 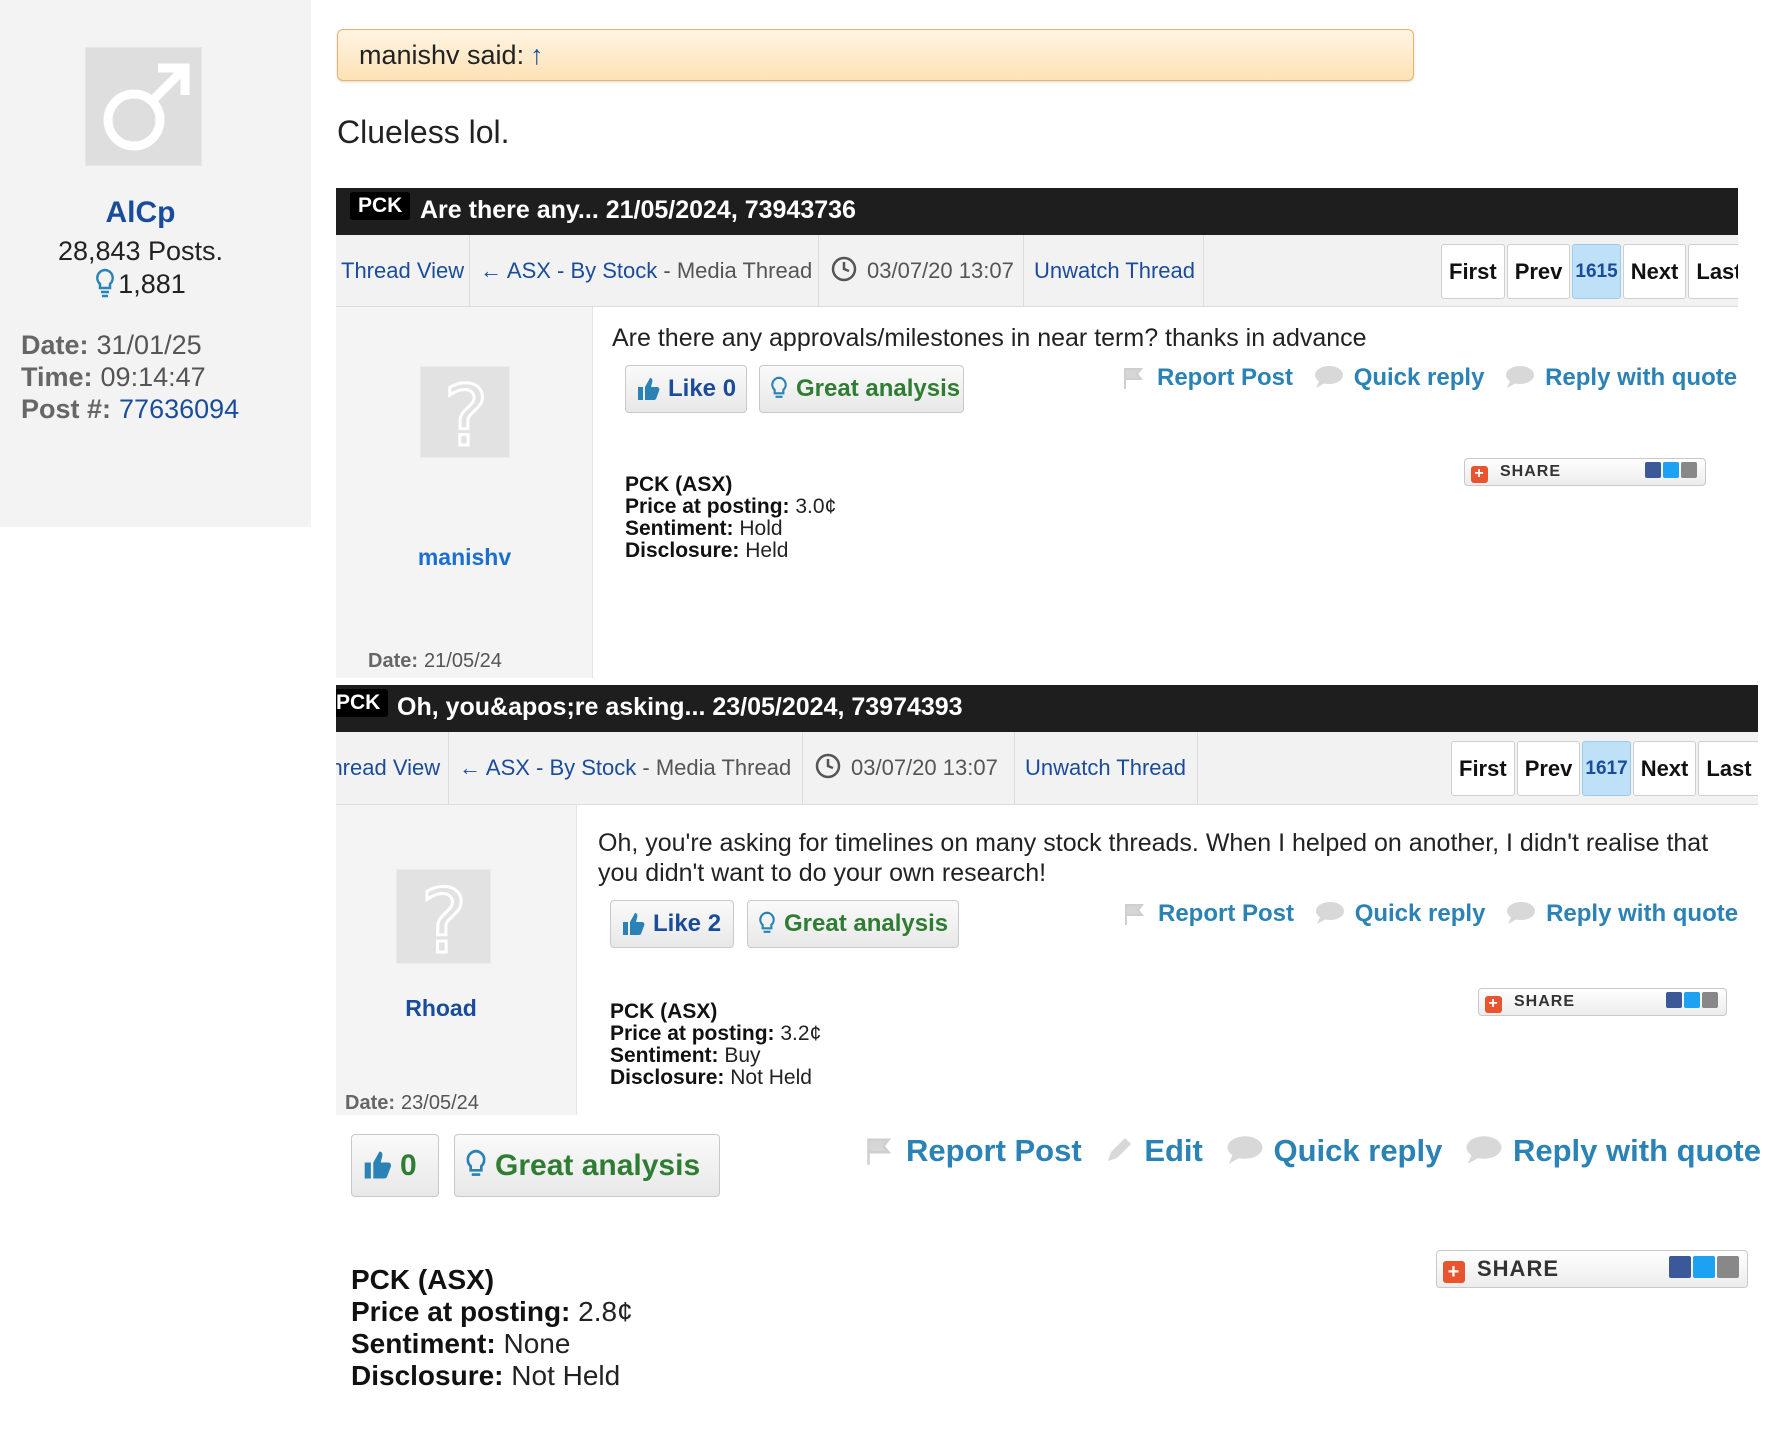 I want to click on clock-icon, so click(x=844, y=275).